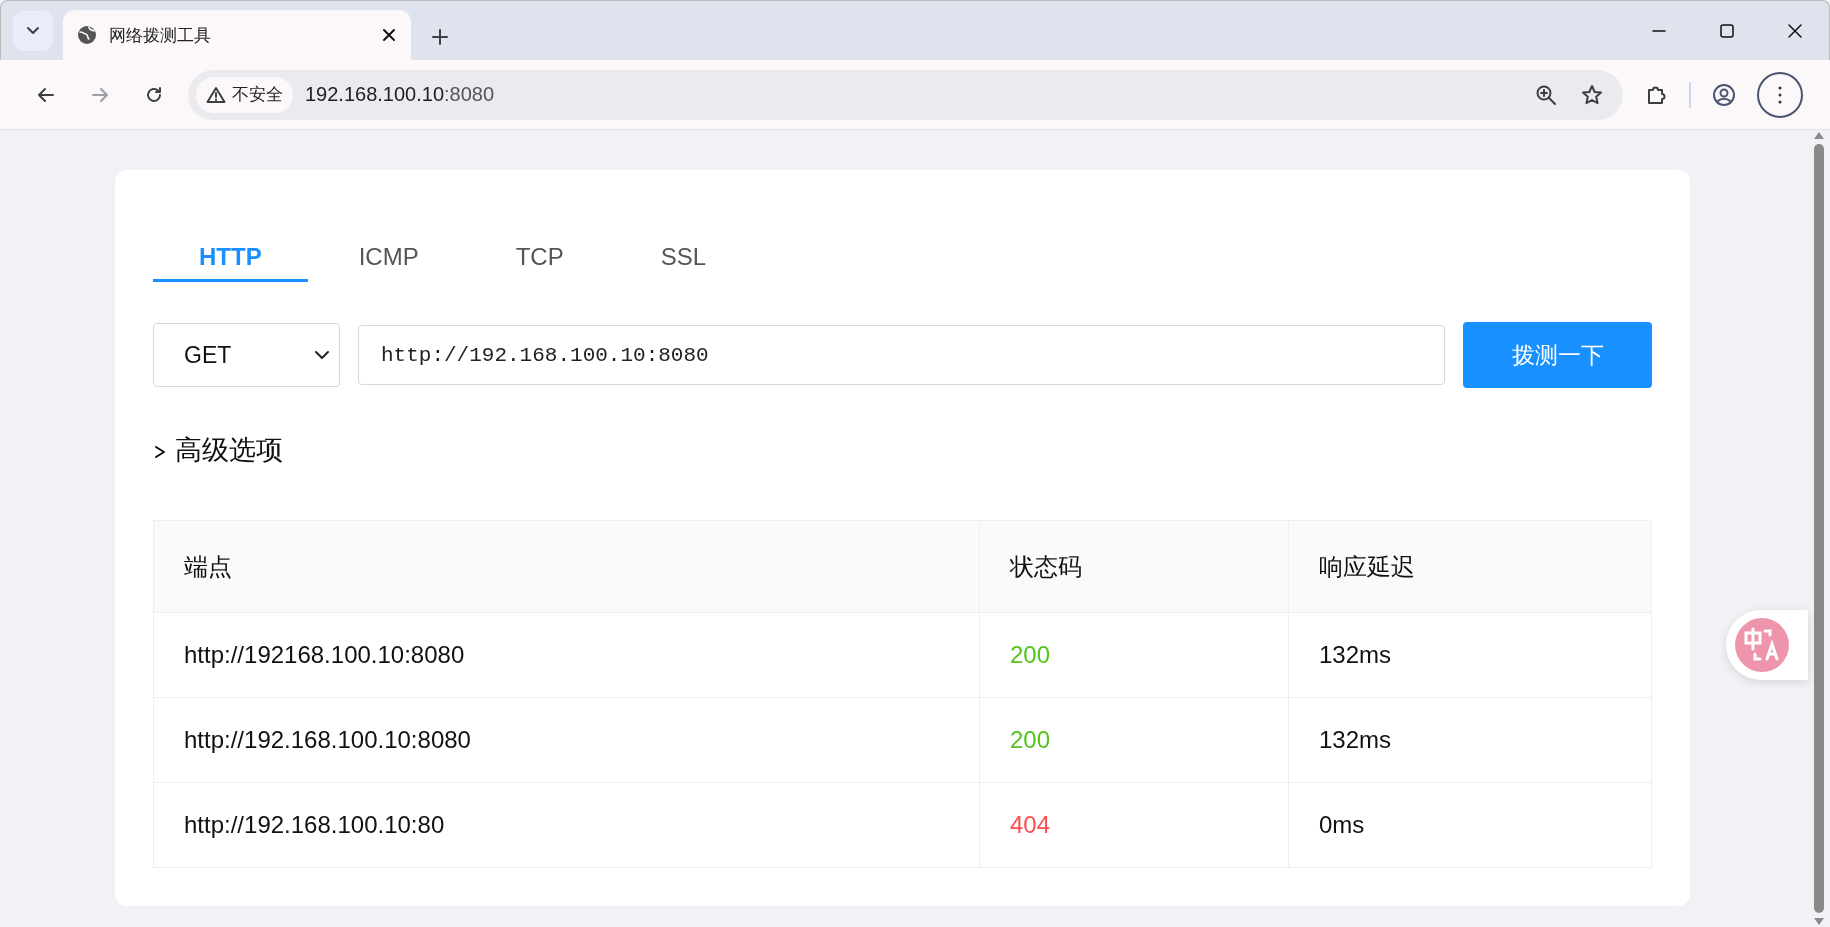 This screenshot has height=927, width=1830. I want to click on url-input: http://192.168.100.10:8080, so click(901, 355).